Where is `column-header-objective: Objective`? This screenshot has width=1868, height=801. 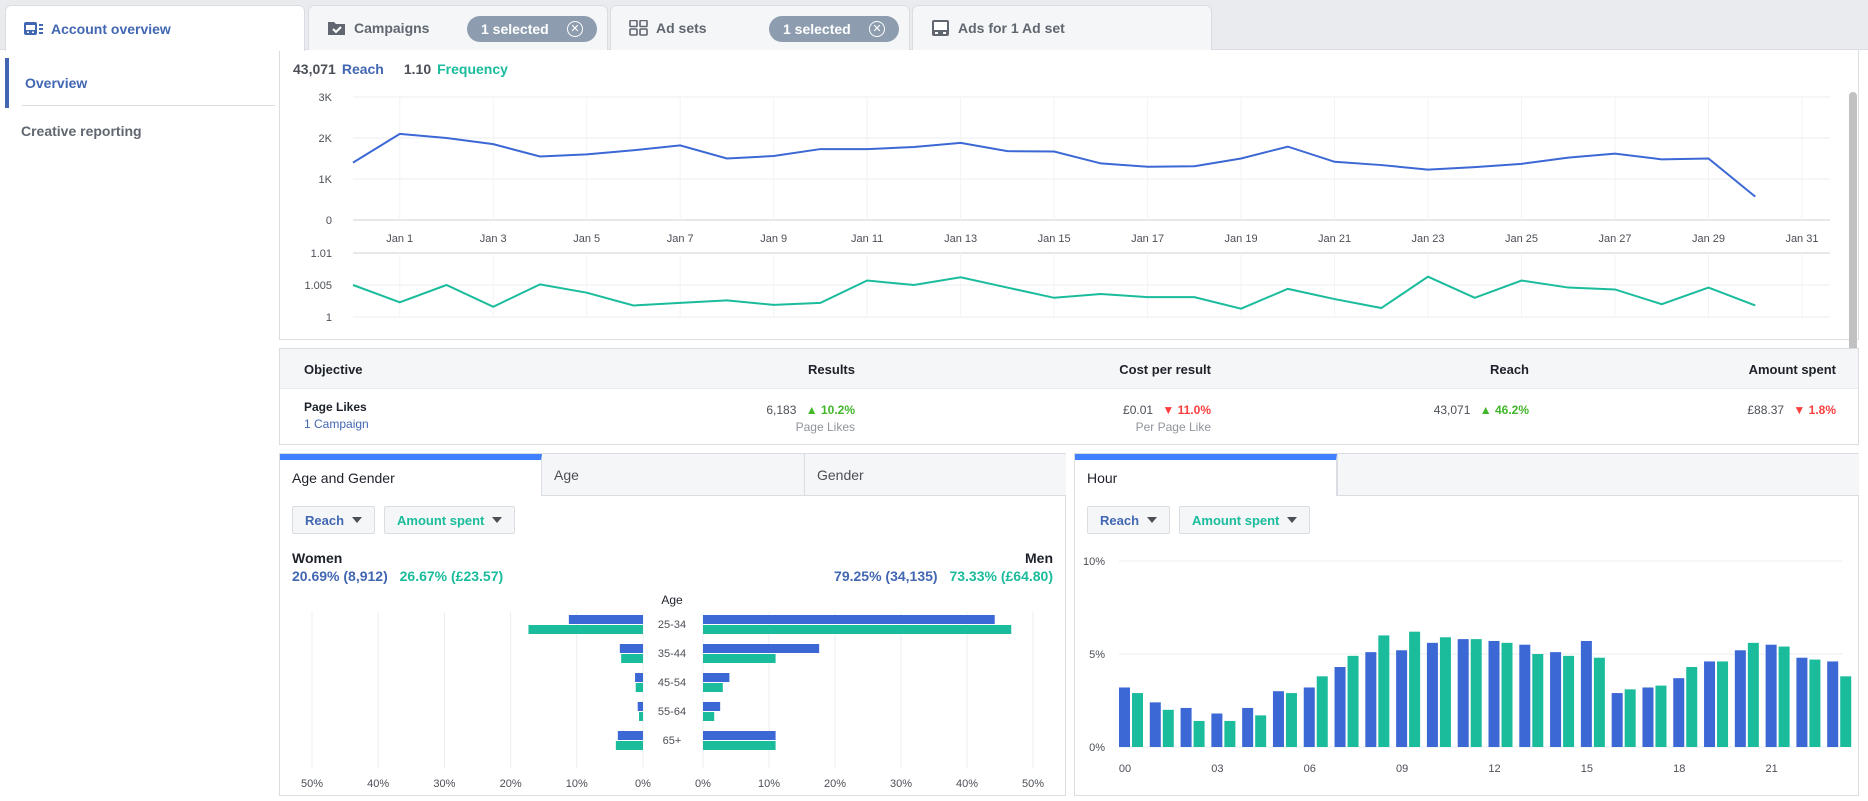
column-header-objective: Objective is located at coordinates (333, 369).